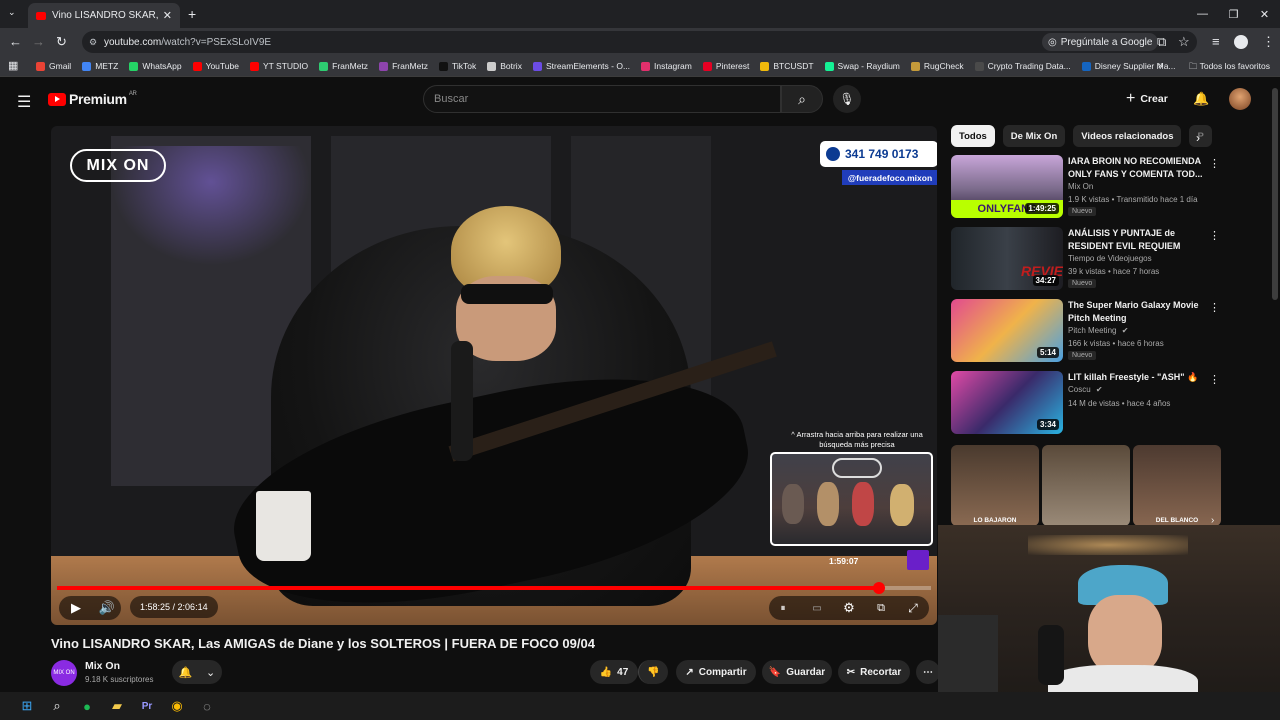 The image size is (1280, 720). I want to click on bookmark-item: Pinterest, so click(725, 66).